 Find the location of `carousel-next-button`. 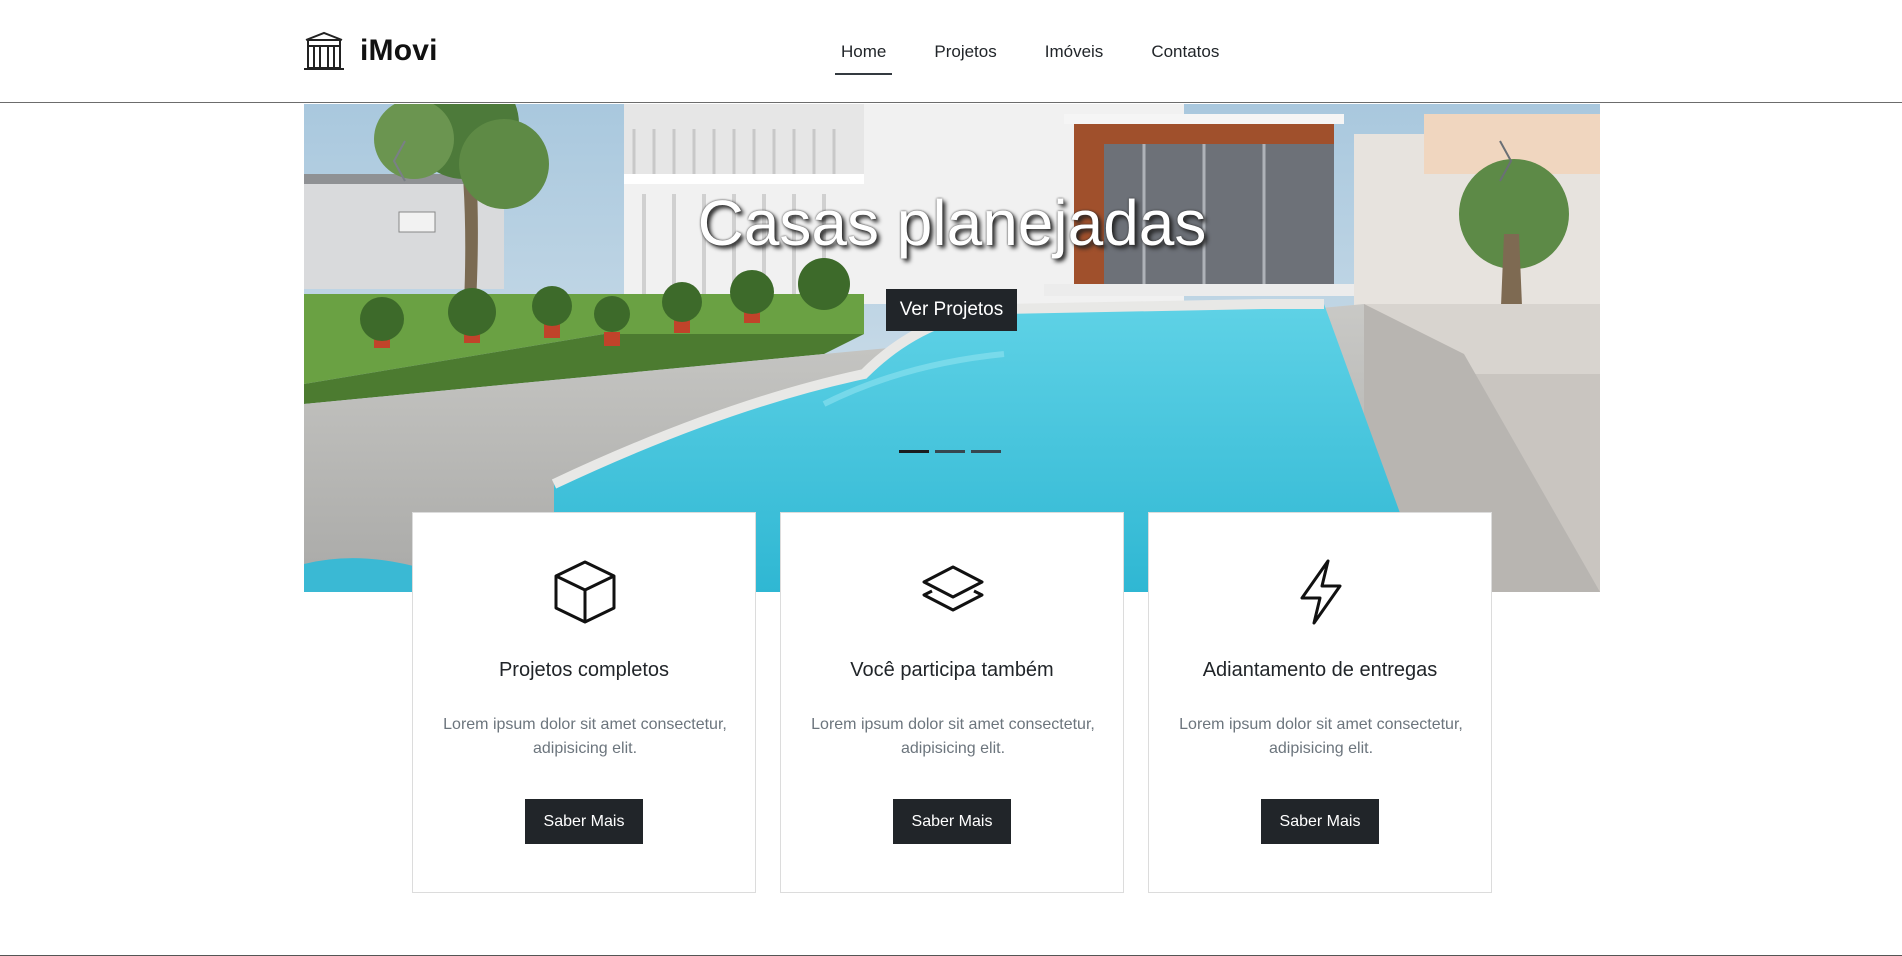

carousel-next-button is located at coordinates (1506, 161).